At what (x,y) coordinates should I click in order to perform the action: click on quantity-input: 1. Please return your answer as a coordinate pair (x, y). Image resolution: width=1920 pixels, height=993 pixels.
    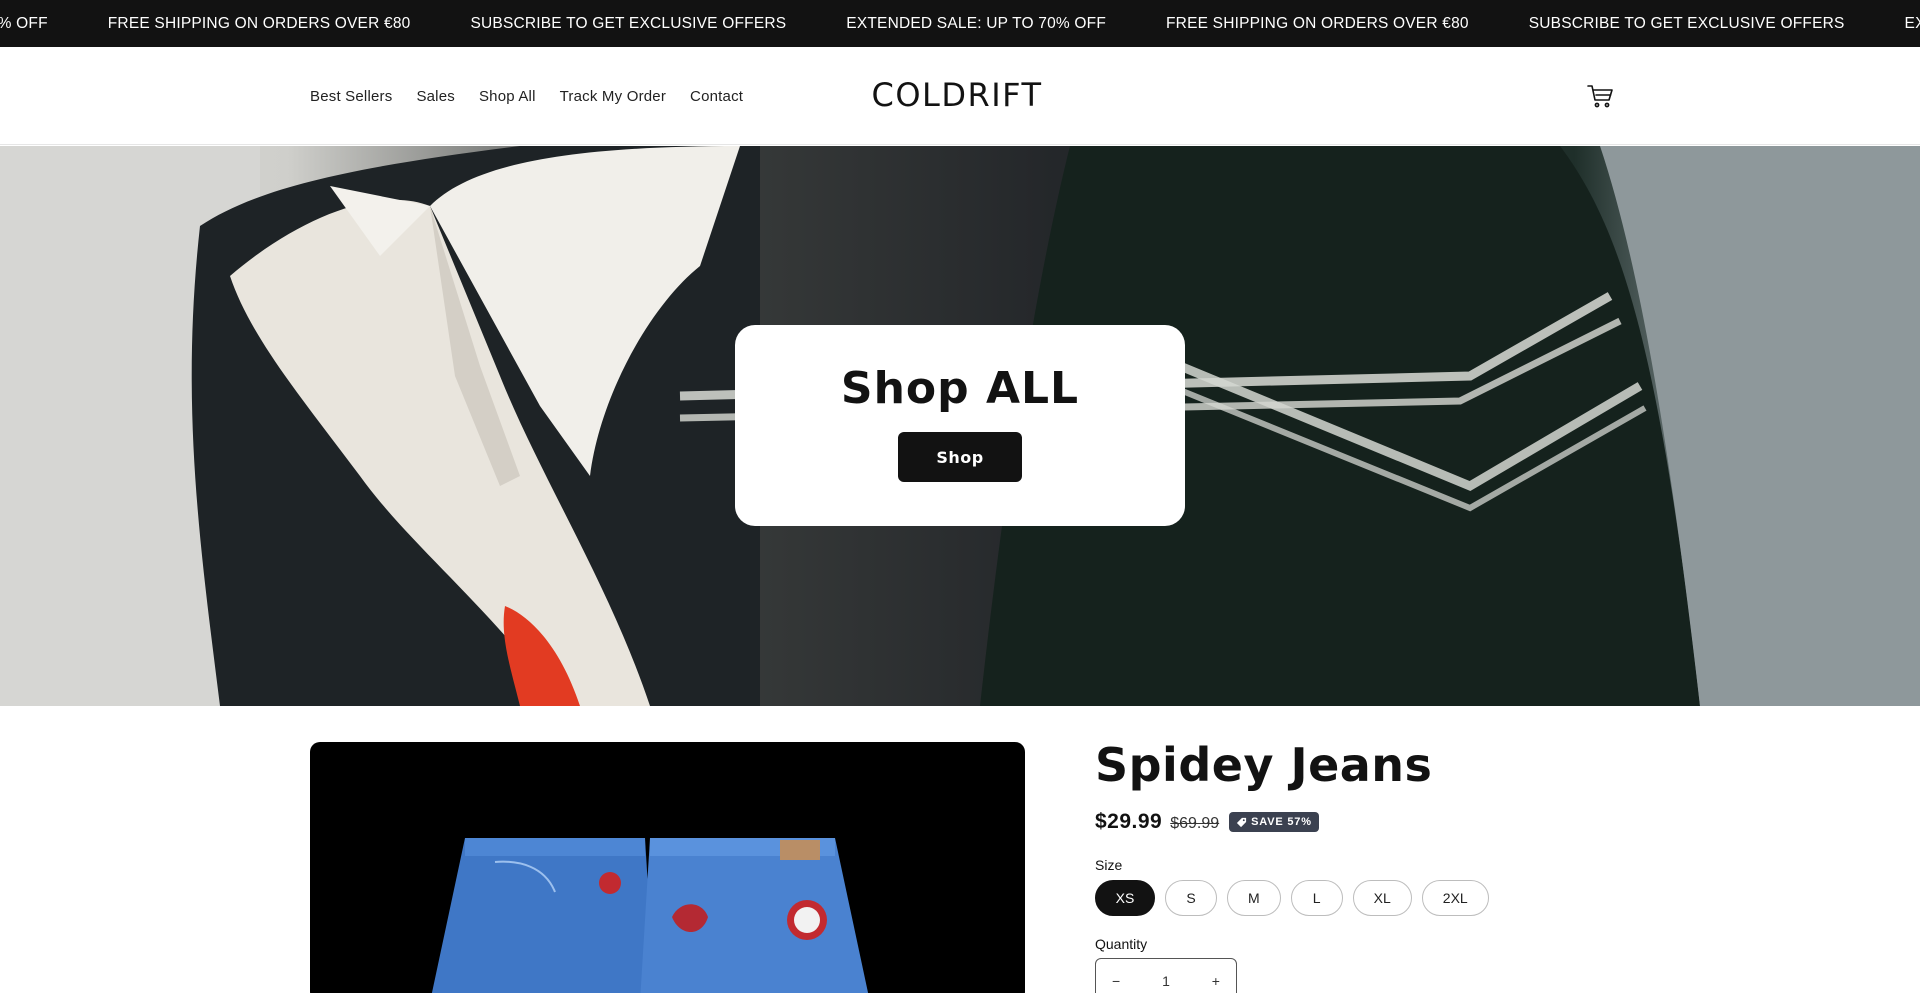
    Looking at the image, I should click on (1166, 981).